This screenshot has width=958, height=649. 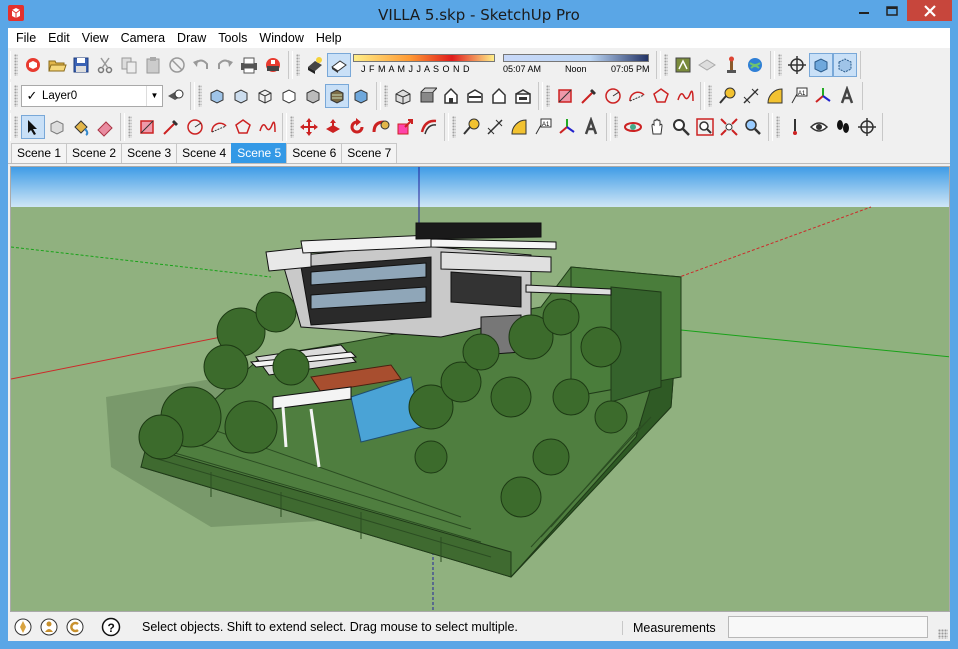 I want to click on shaded-textures-button, so click(x=337, y=95).